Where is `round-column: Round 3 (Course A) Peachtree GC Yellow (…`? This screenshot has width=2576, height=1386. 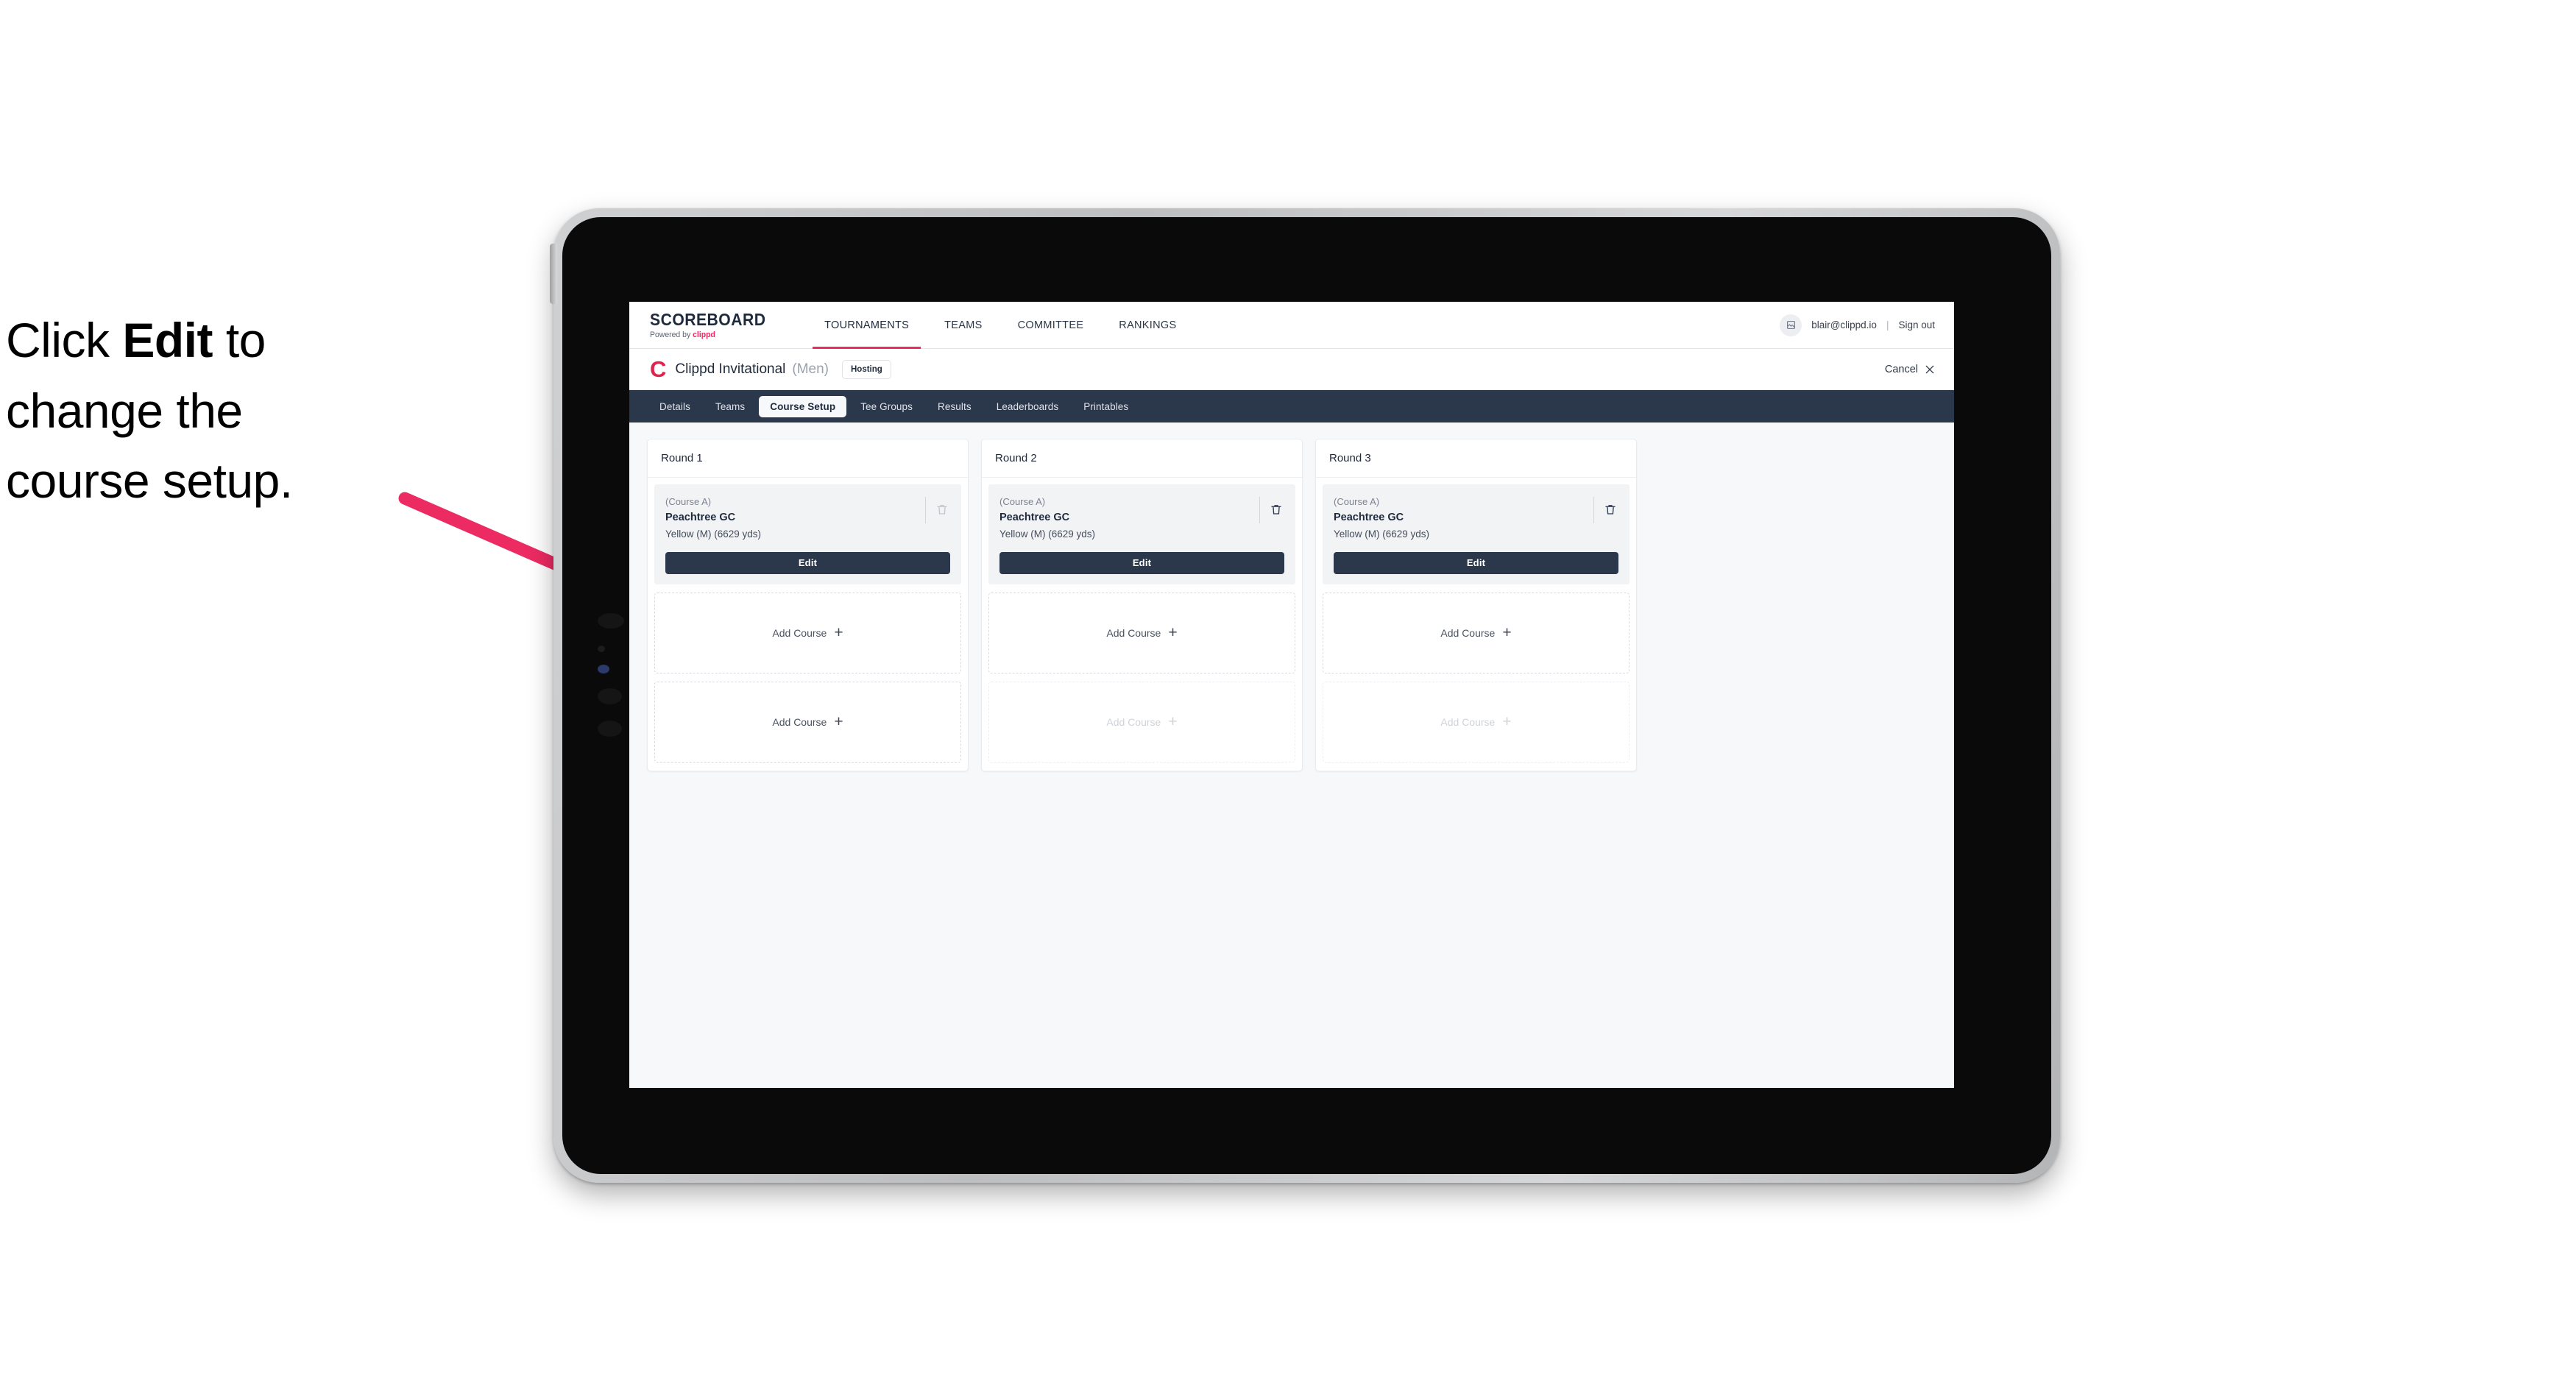
round-column: Round 3 (Course A) Peachtree GC Yellow (… is located at coordinates (1476, 605).